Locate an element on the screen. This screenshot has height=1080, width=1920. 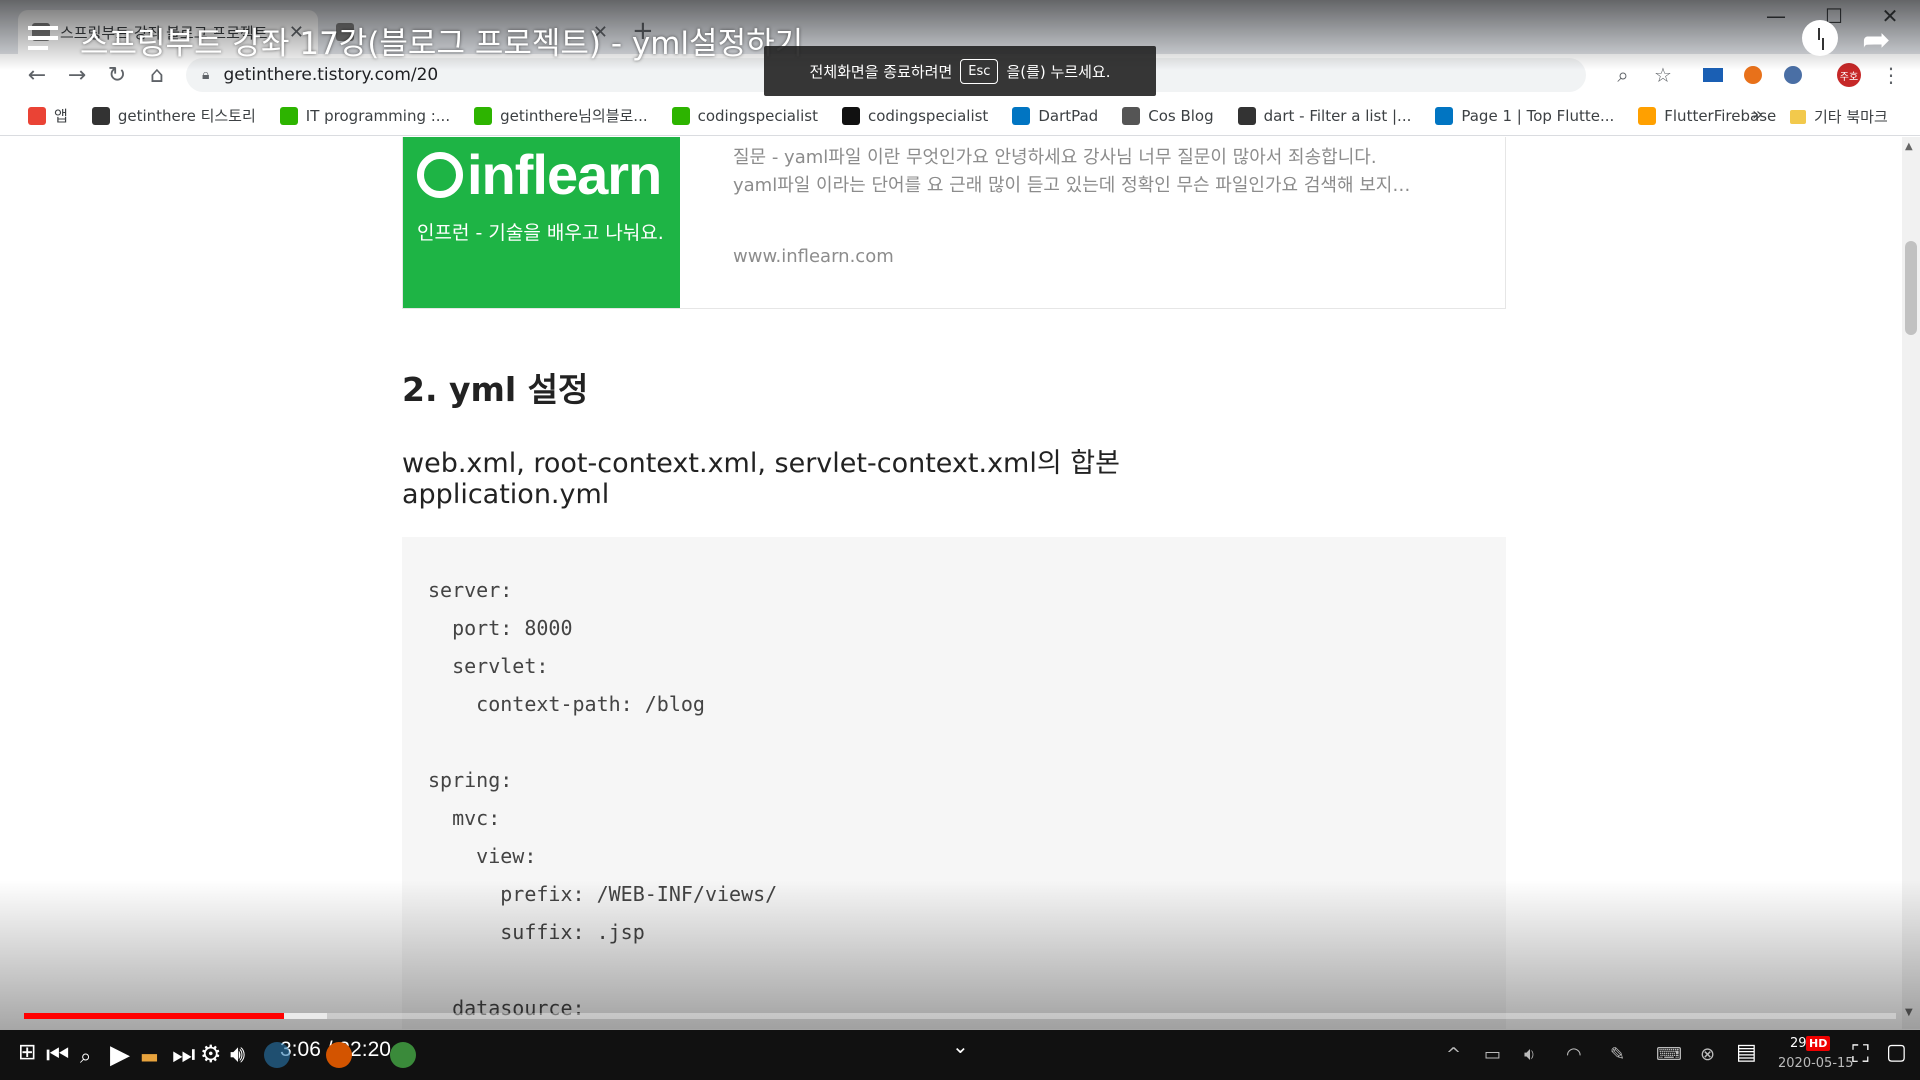
clock-time: 29 is located at coordinates (1798, 1043).